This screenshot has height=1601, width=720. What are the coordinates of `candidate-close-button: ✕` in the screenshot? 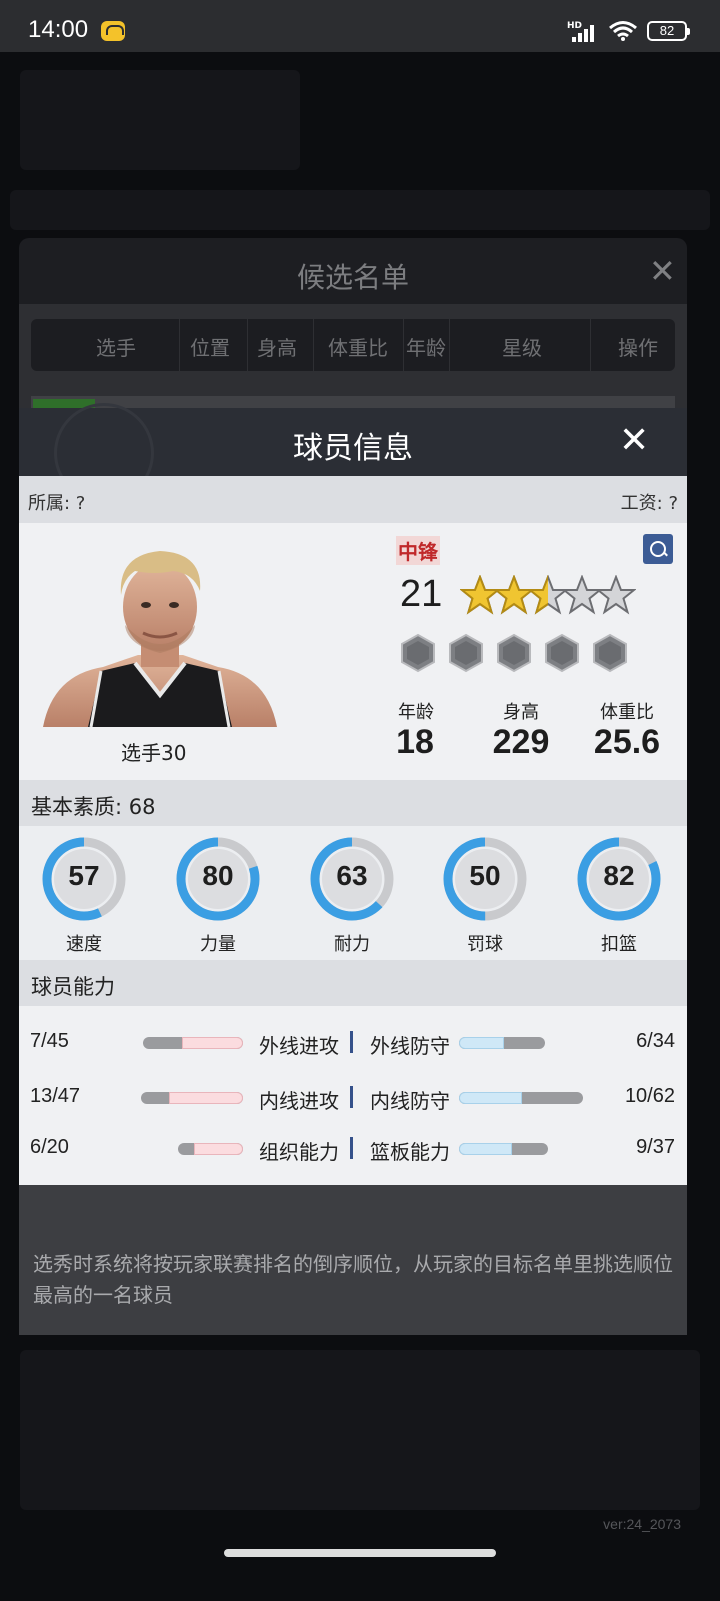 It's located at (662, 271).